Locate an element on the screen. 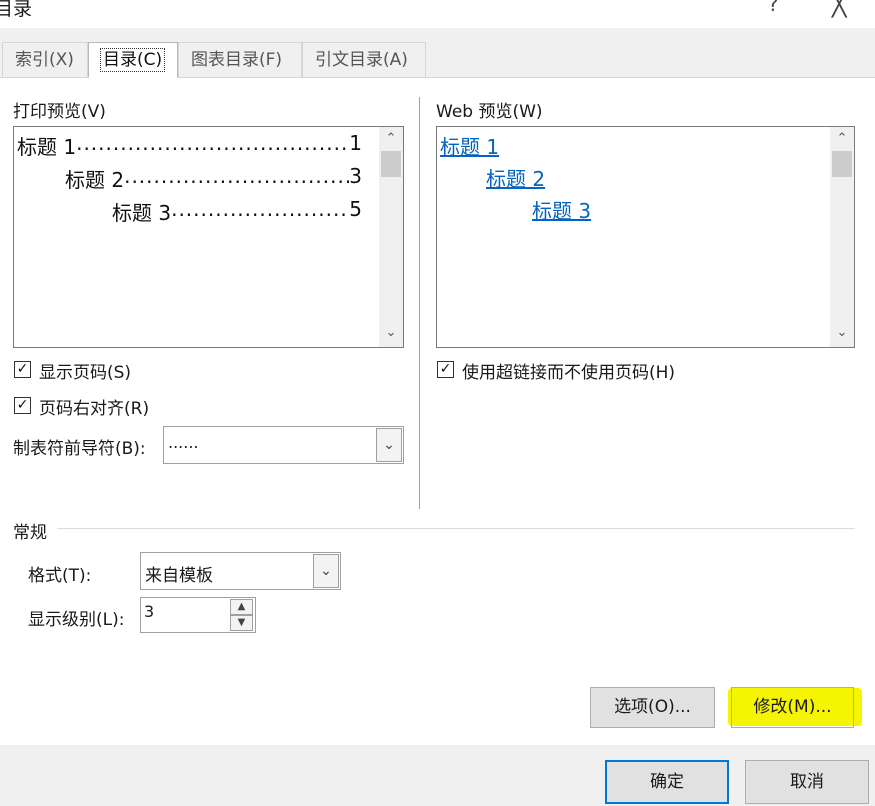 This screenshot has width=875, height=806. web-preview-link-1: 标题 1 is located at coordinates (469, 145).